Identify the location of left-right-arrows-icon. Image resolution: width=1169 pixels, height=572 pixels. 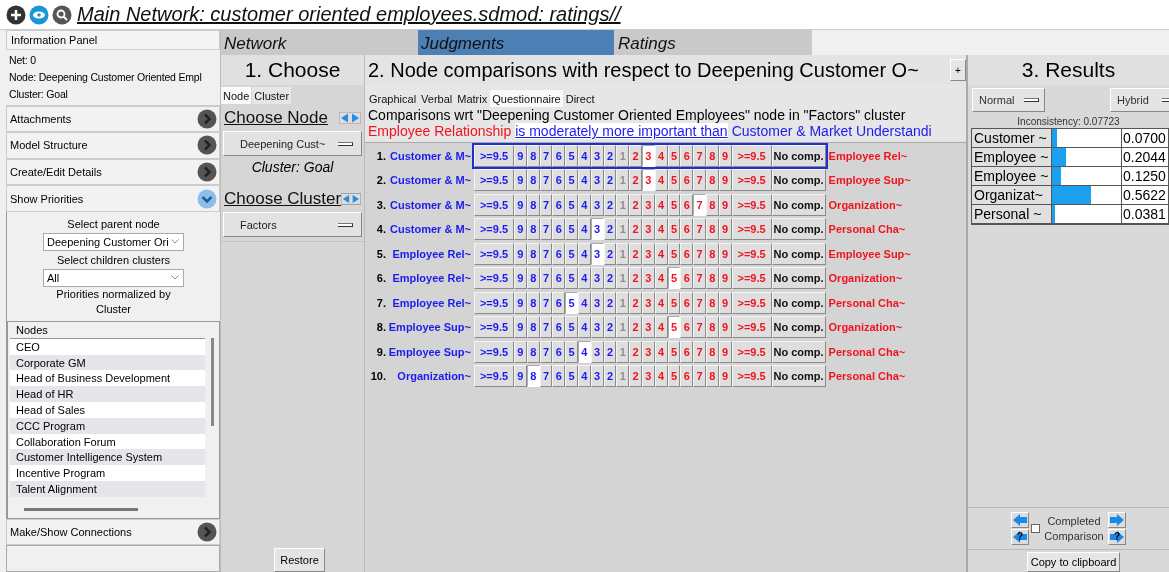
(350, 118).